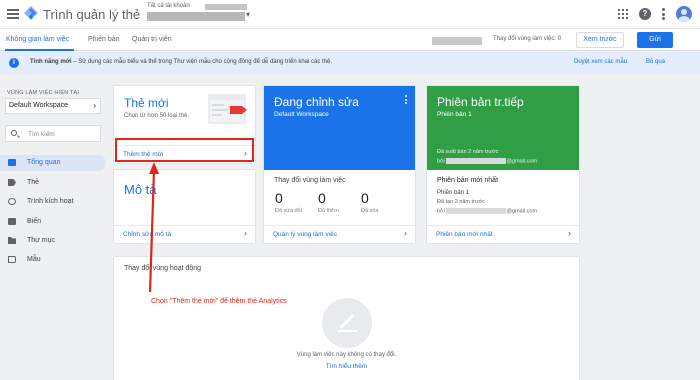 The width and height of the screenshot is (700, 380). Describe the element at coordinates (12, 221) in the screenshot. I see `variable-icon` at that location.